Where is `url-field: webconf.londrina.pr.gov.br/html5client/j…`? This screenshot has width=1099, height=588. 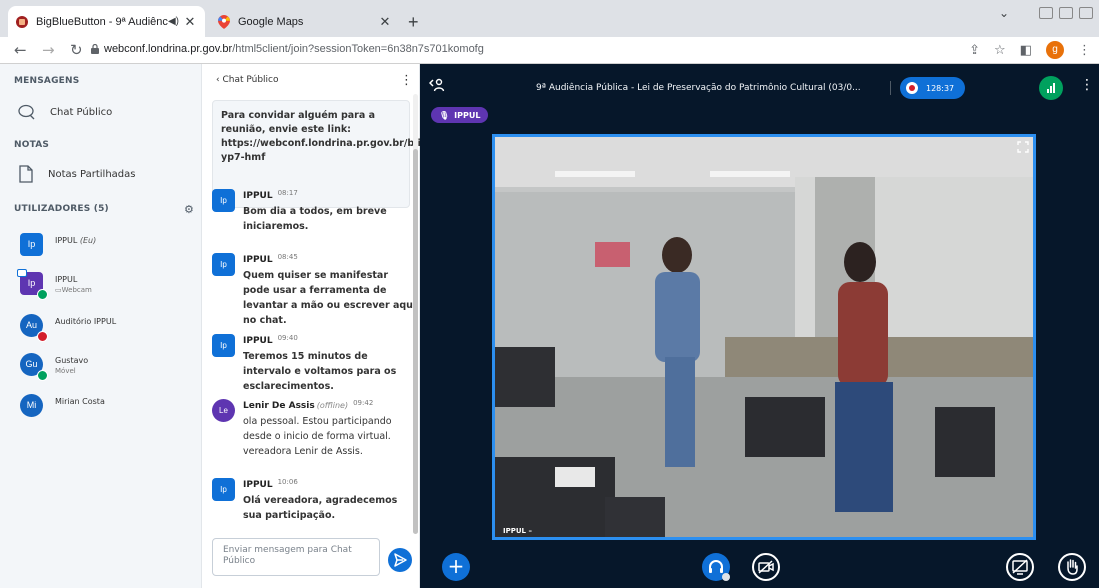
url-field: webconf.londrina.pr.gov.br/html5client/j… is located at coordinates (294, 49).